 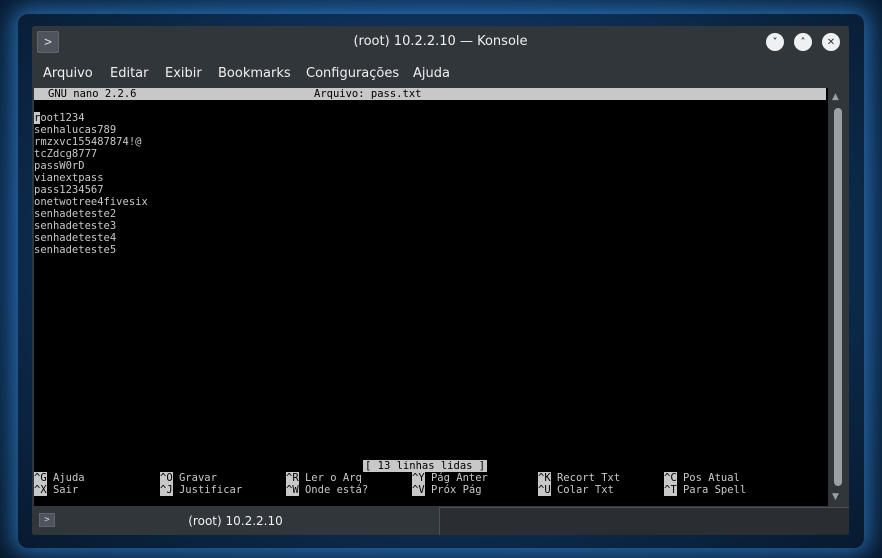 I want to click on nano-status: [ 13 linhas lidas ], so click(x=425, y=466).